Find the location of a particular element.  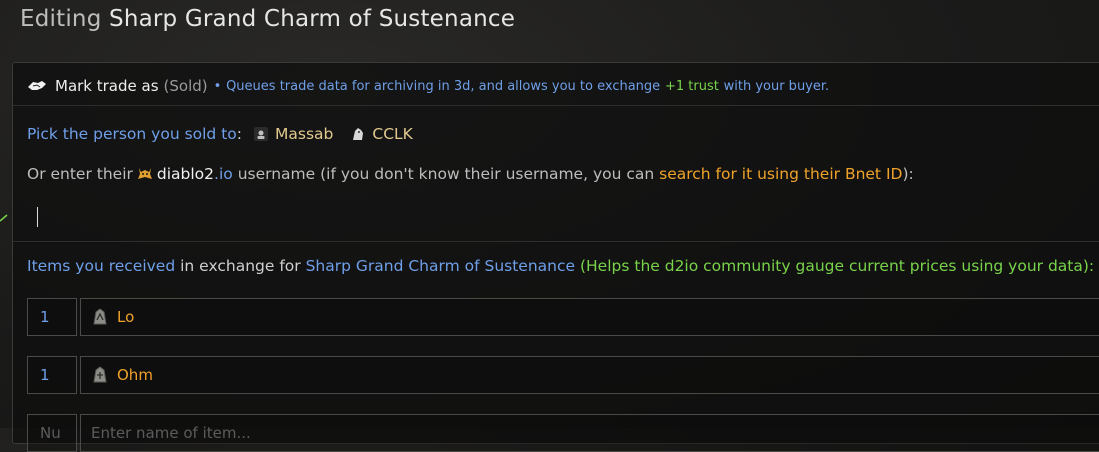

title-prefix: Editing is located at coordinates (61, 19).